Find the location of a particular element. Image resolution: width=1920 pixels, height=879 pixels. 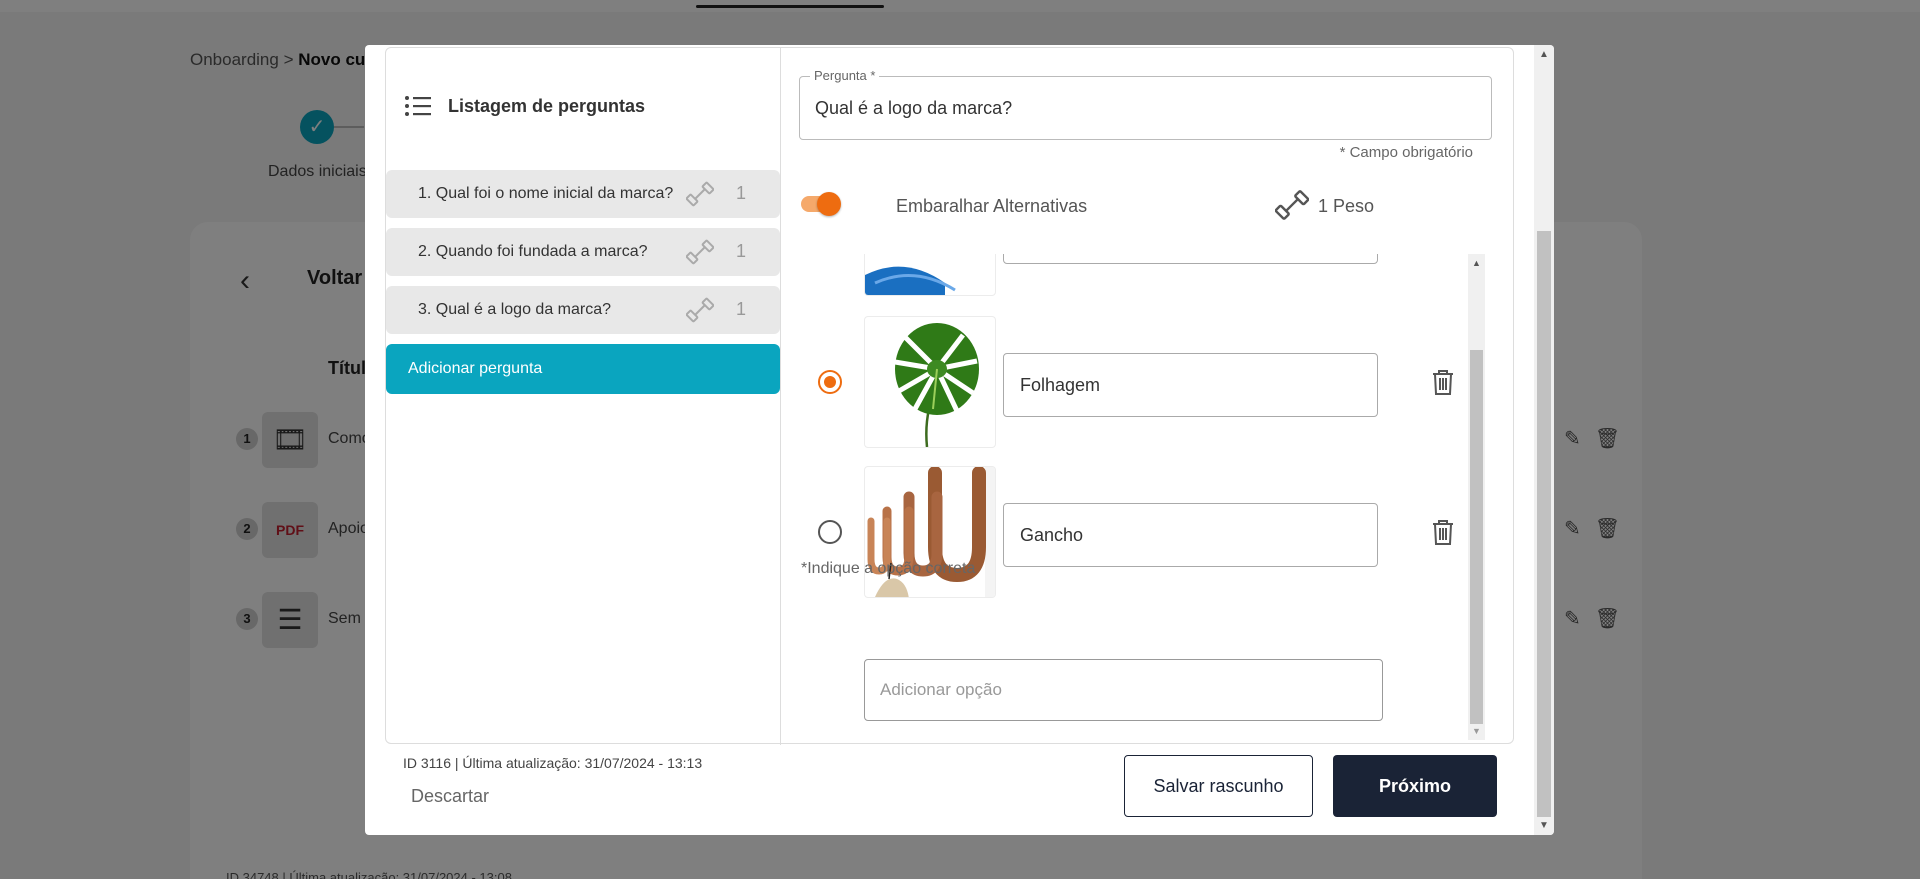

option-input: Gancho is located at coordinates (1190, 535).